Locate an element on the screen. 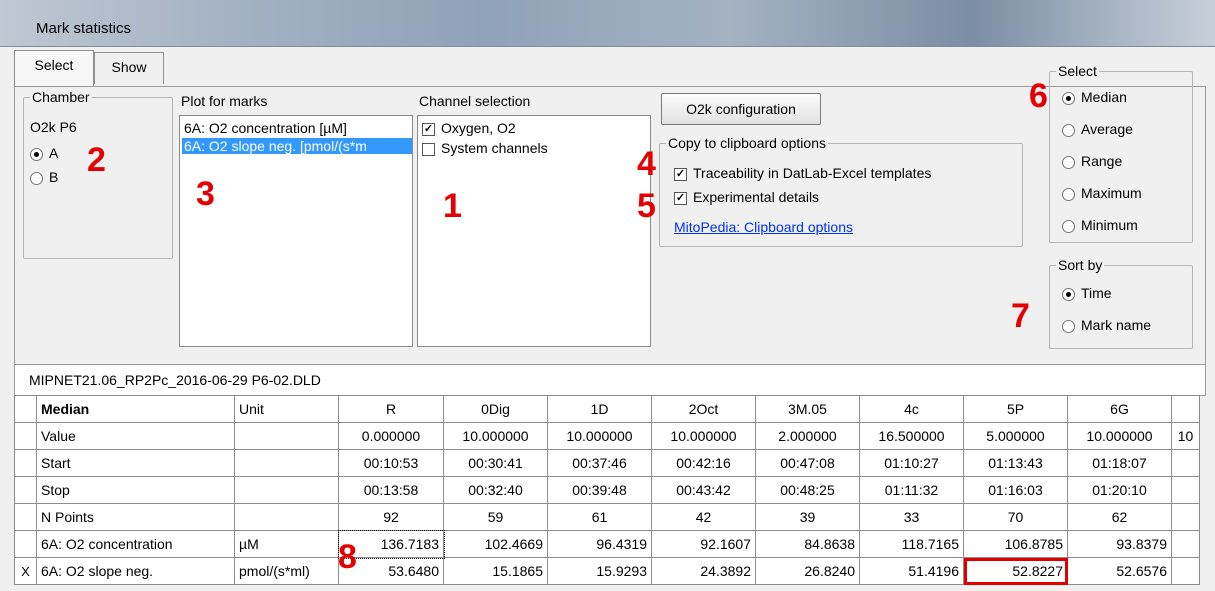  radio-selected-icon is located at coordinates (36, 154).